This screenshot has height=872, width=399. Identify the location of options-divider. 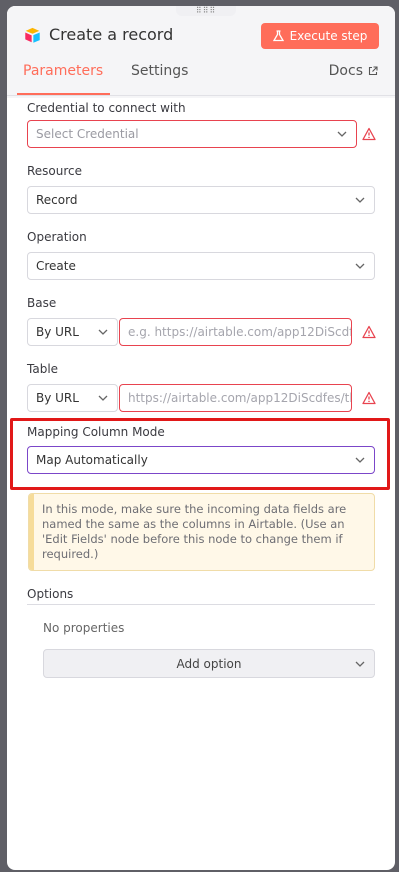
(201, 604).